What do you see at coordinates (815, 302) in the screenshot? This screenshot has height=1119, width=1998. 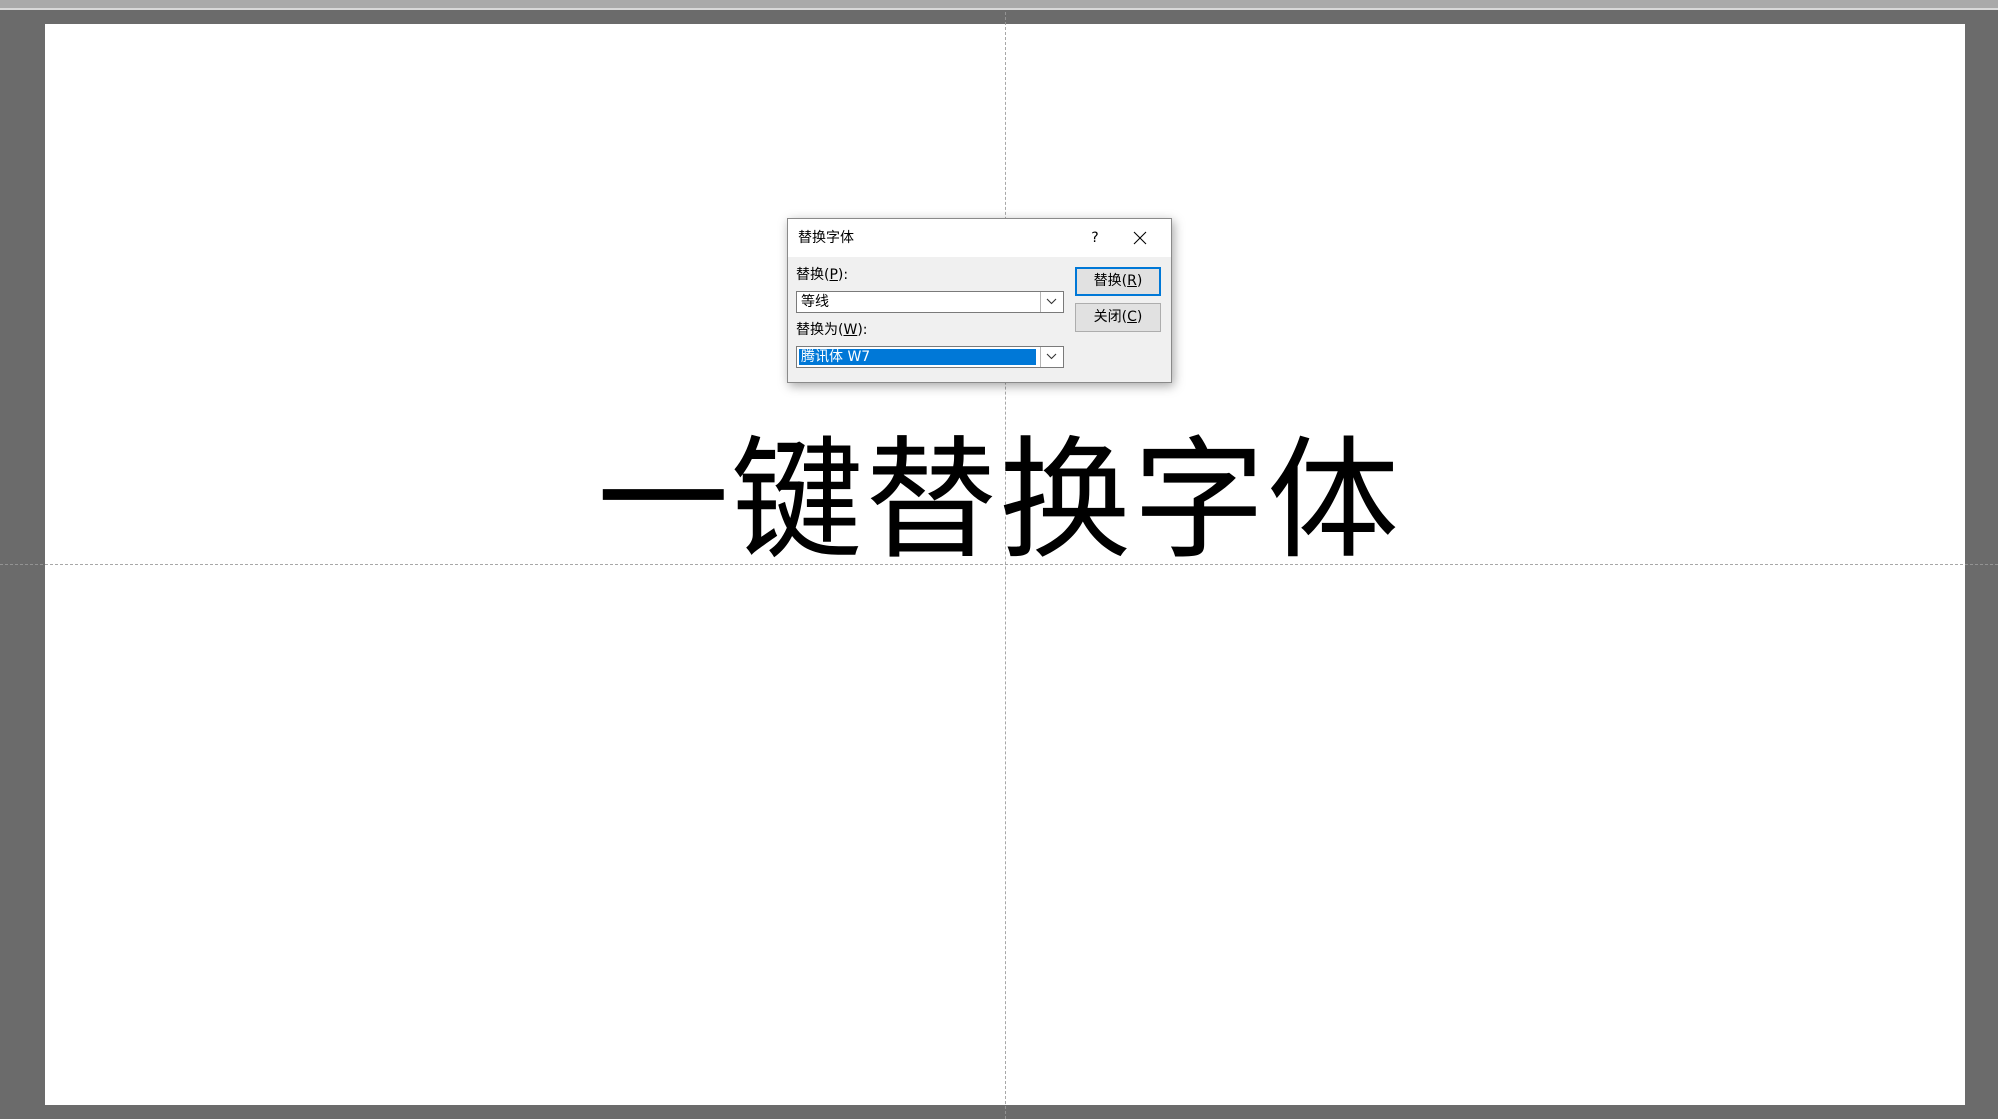 I see `replace-font-value: 等线` at bounding box center [815, 302].